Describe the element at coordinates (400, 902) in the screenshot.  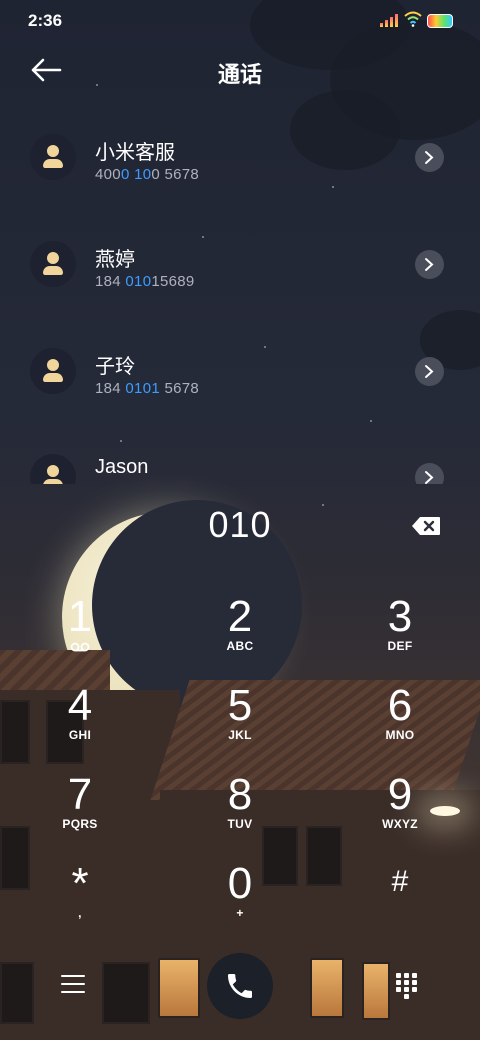
I see `key-hash: #` at that location.